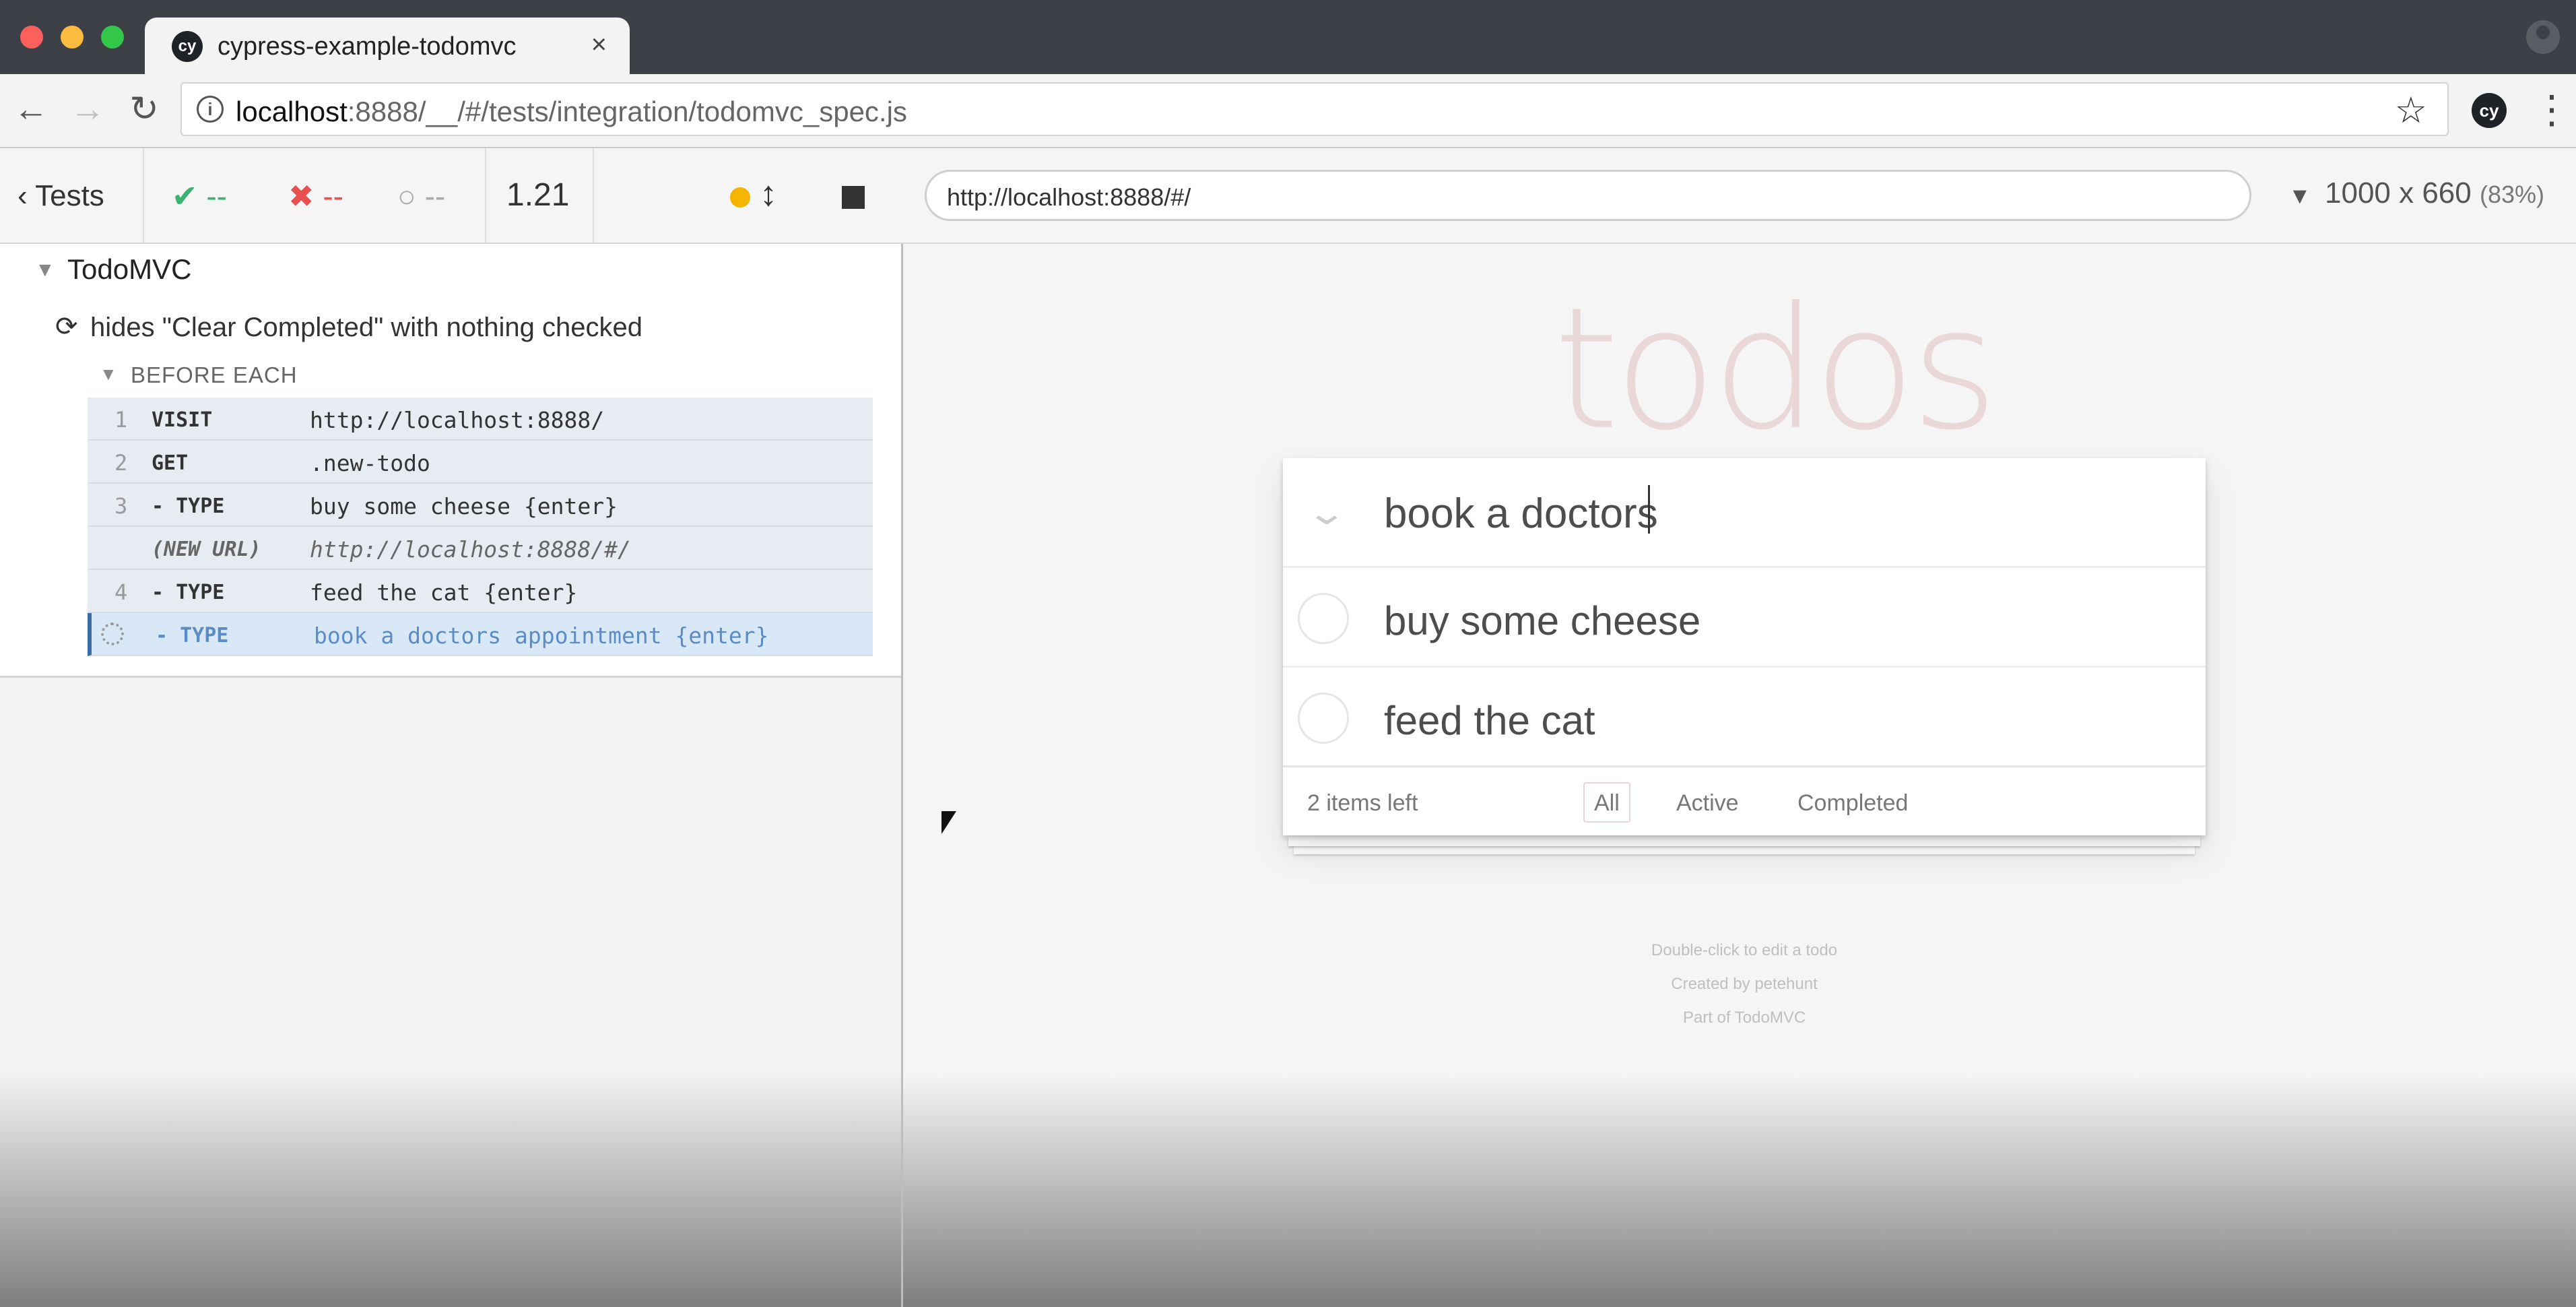 The width and height of the screenshot is (2576, 1307). Describe the element at coordinates (315, 197) in the screenshot. I see `failed-stat: ✖ --` at that location.